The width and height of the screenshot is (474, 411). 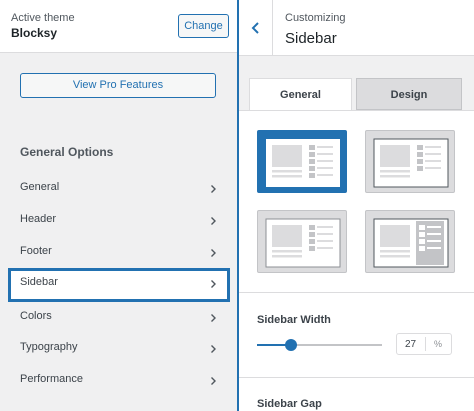 I want to click on change-theme-button: Change, so click(x=203, y=26).